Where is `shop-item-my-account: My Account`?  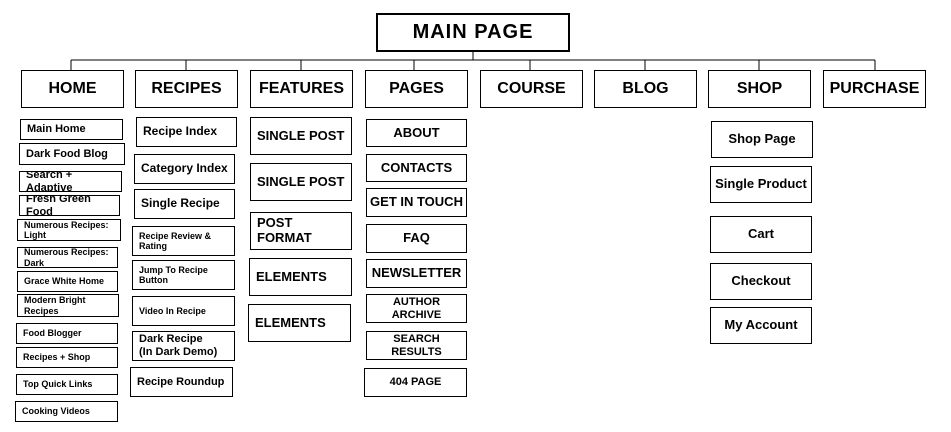
shop-item-my-account: My Account is located at coordinates (761, 325).